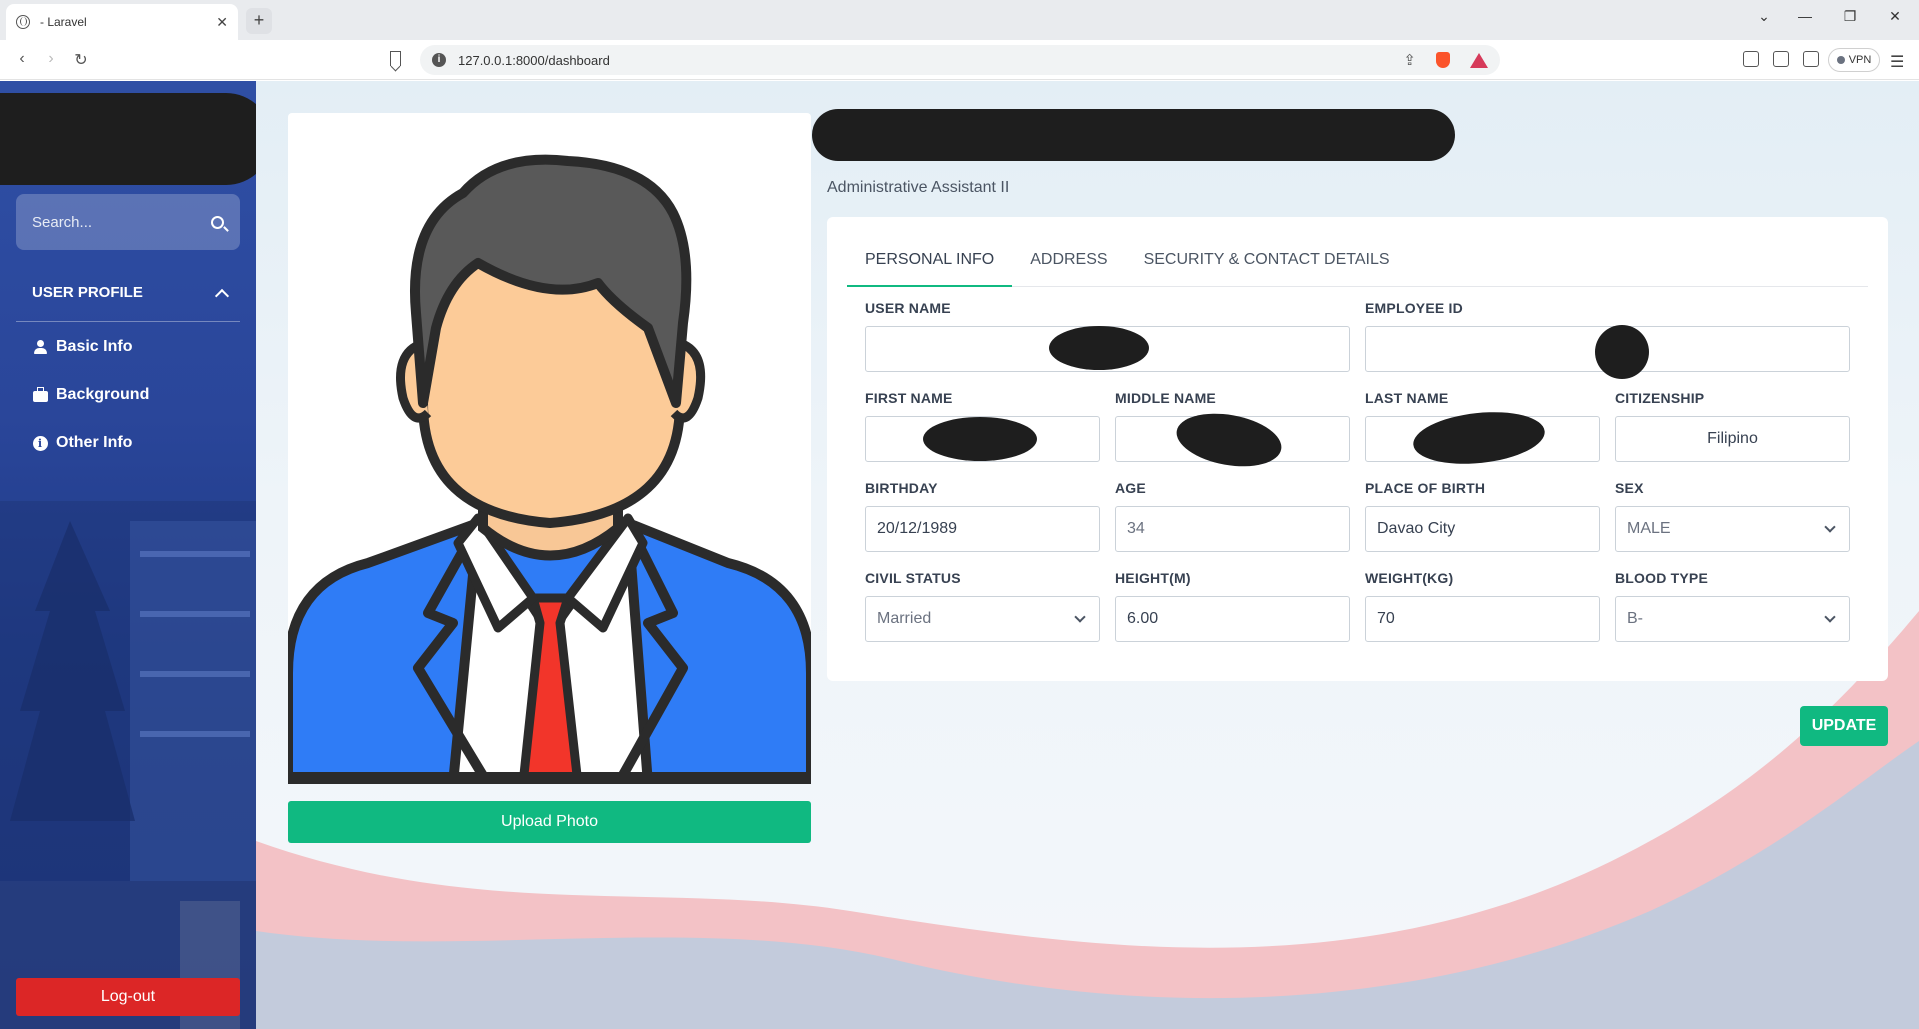 The height and width of the screenshot is (1029, 1919). I want to click on vpn-label: VPN, so click(1860, 60).